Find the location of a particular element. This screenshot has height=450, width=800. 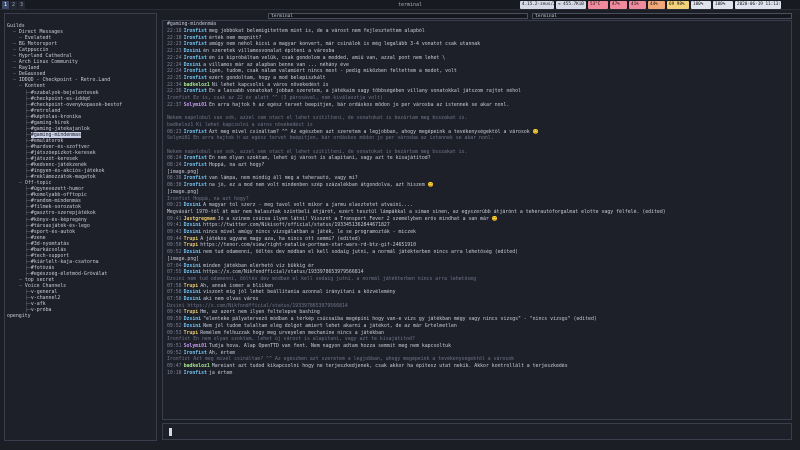

search-field: terminal is located at coordinates (398, 16).